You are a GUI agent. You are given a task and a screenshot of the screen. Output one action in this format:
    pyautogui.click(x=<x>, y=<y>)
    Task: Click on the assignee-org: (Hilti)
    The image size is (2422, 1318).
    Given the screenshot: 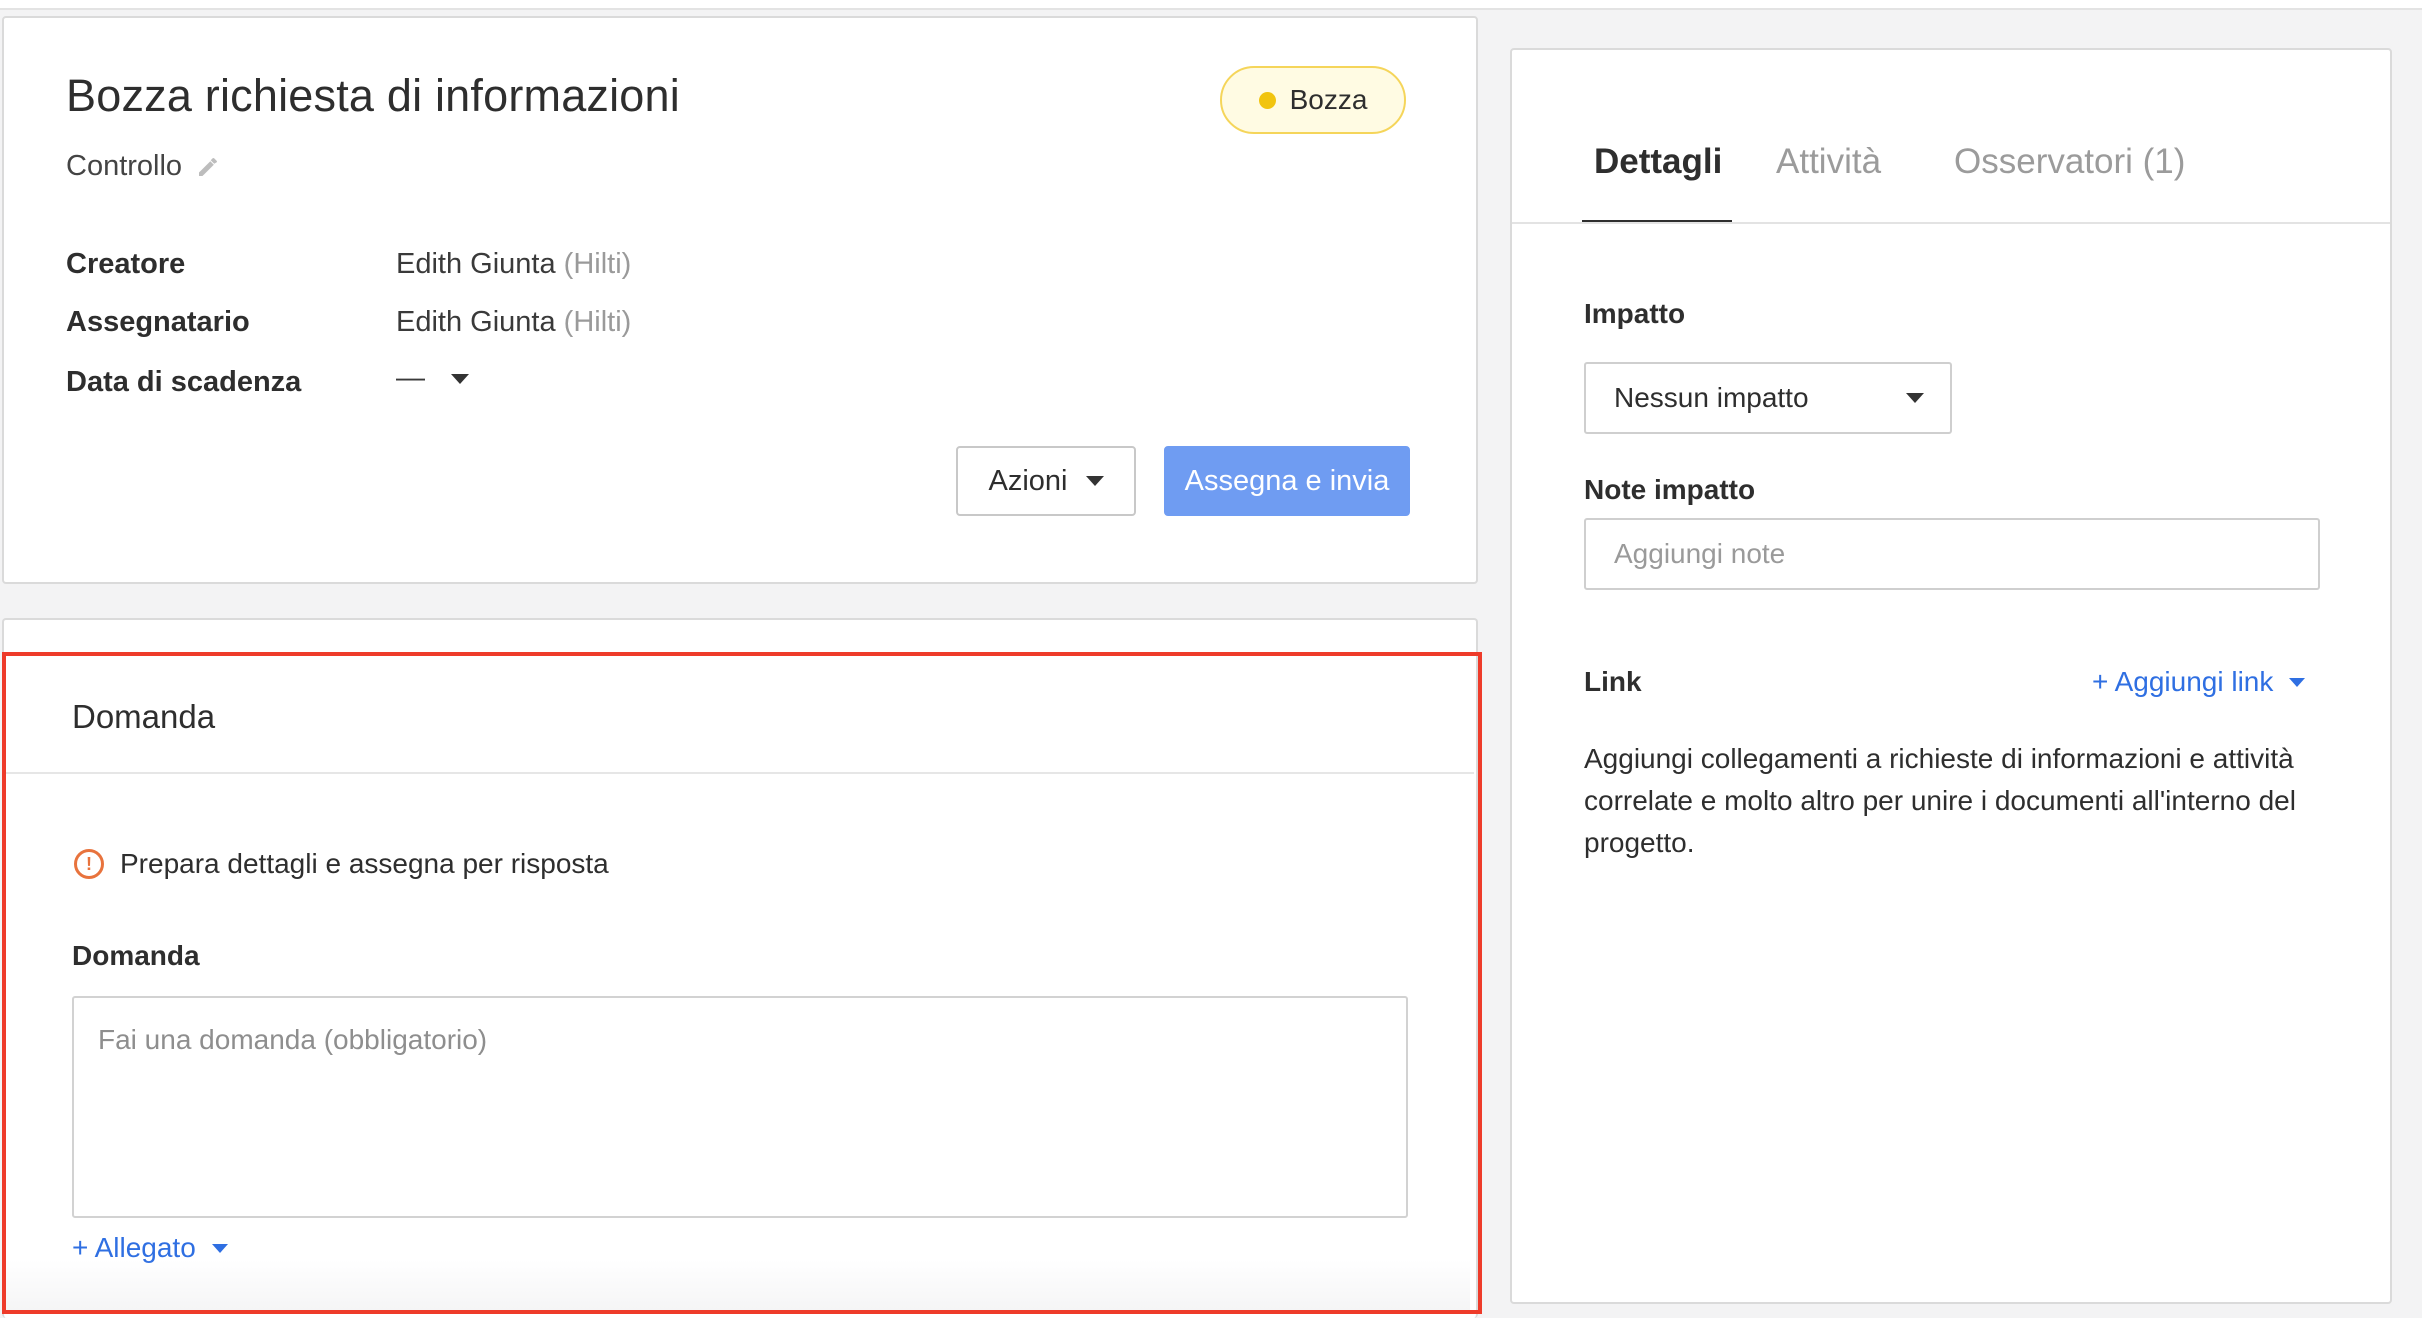 What is the action you would take?
    pyautogui.click(x=597, y=322)
    